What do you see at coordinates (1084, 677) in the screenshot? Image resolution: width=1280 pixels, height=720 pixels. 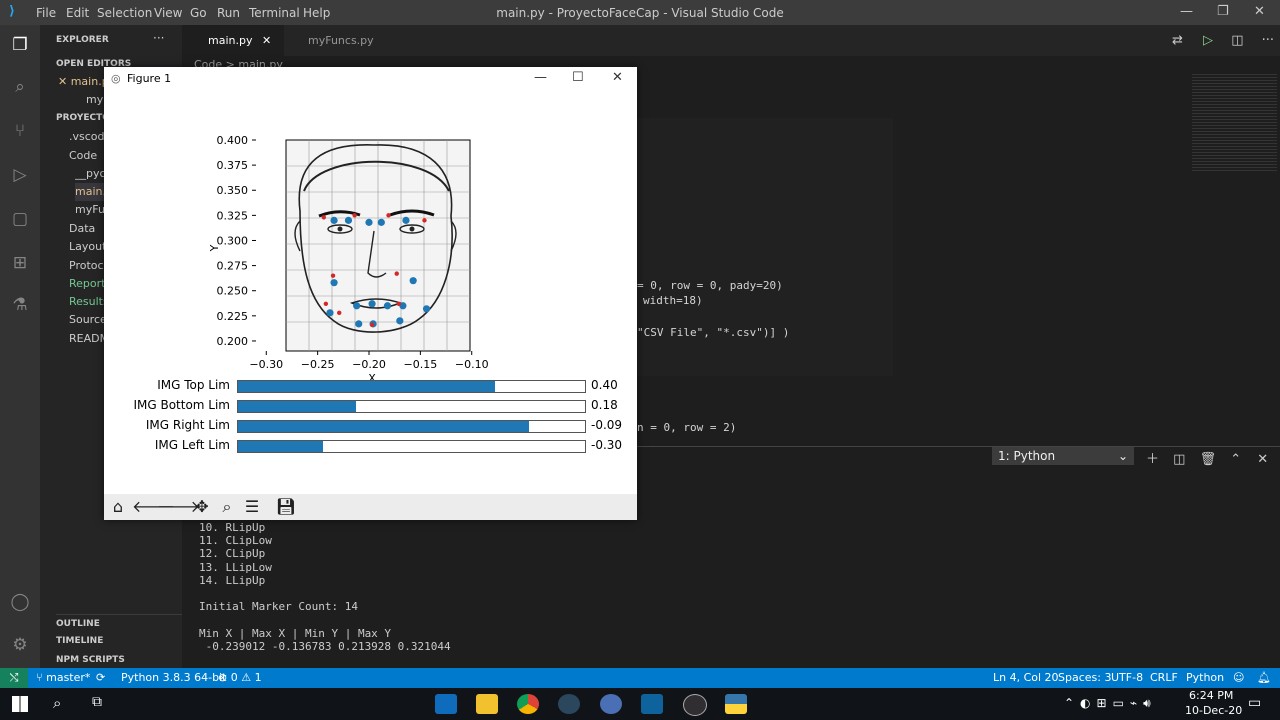 I see `indentation: Spaces: 3` at bounding box center [1084, 677].